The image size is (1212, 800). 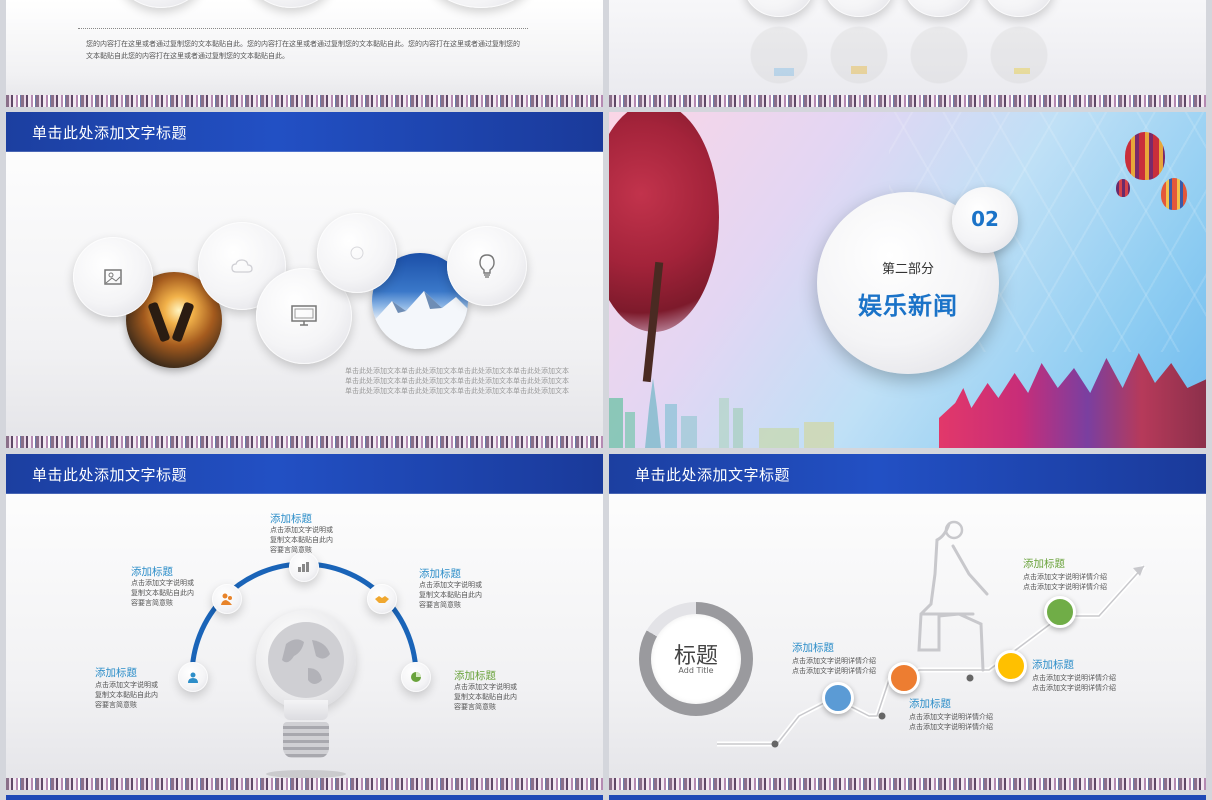 I want to click on faint-icon, so click(x=357, y=253).